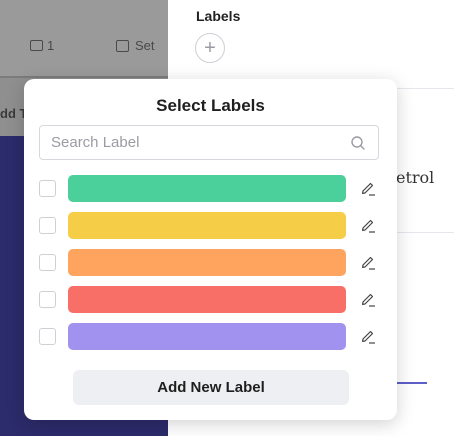 The width and height of the screenshot is (454, 436). I want to click on labels-heading: Labels, so click(218, 16).